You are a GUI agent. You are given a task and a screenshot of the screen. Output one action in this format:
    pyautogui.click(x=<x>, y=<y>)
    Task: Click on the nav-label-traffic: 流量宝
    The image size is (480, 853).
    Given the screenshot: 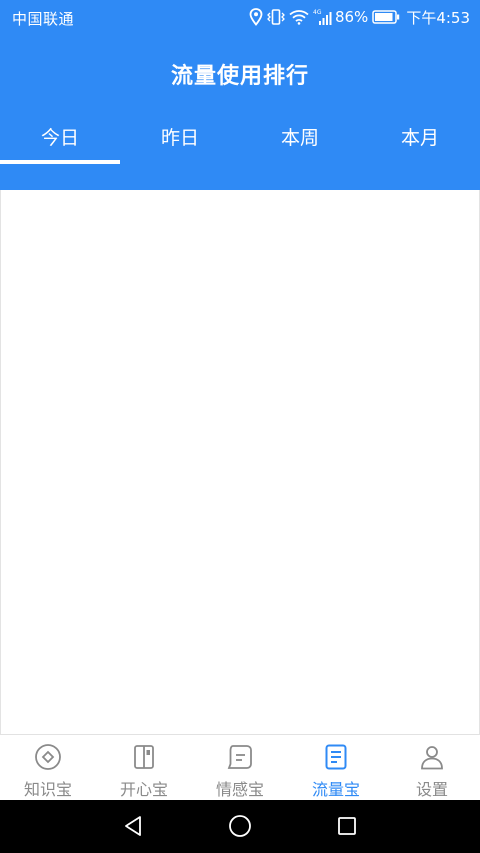 What is the action you would take?
    pyautogui.click(x=335, y=789)
    